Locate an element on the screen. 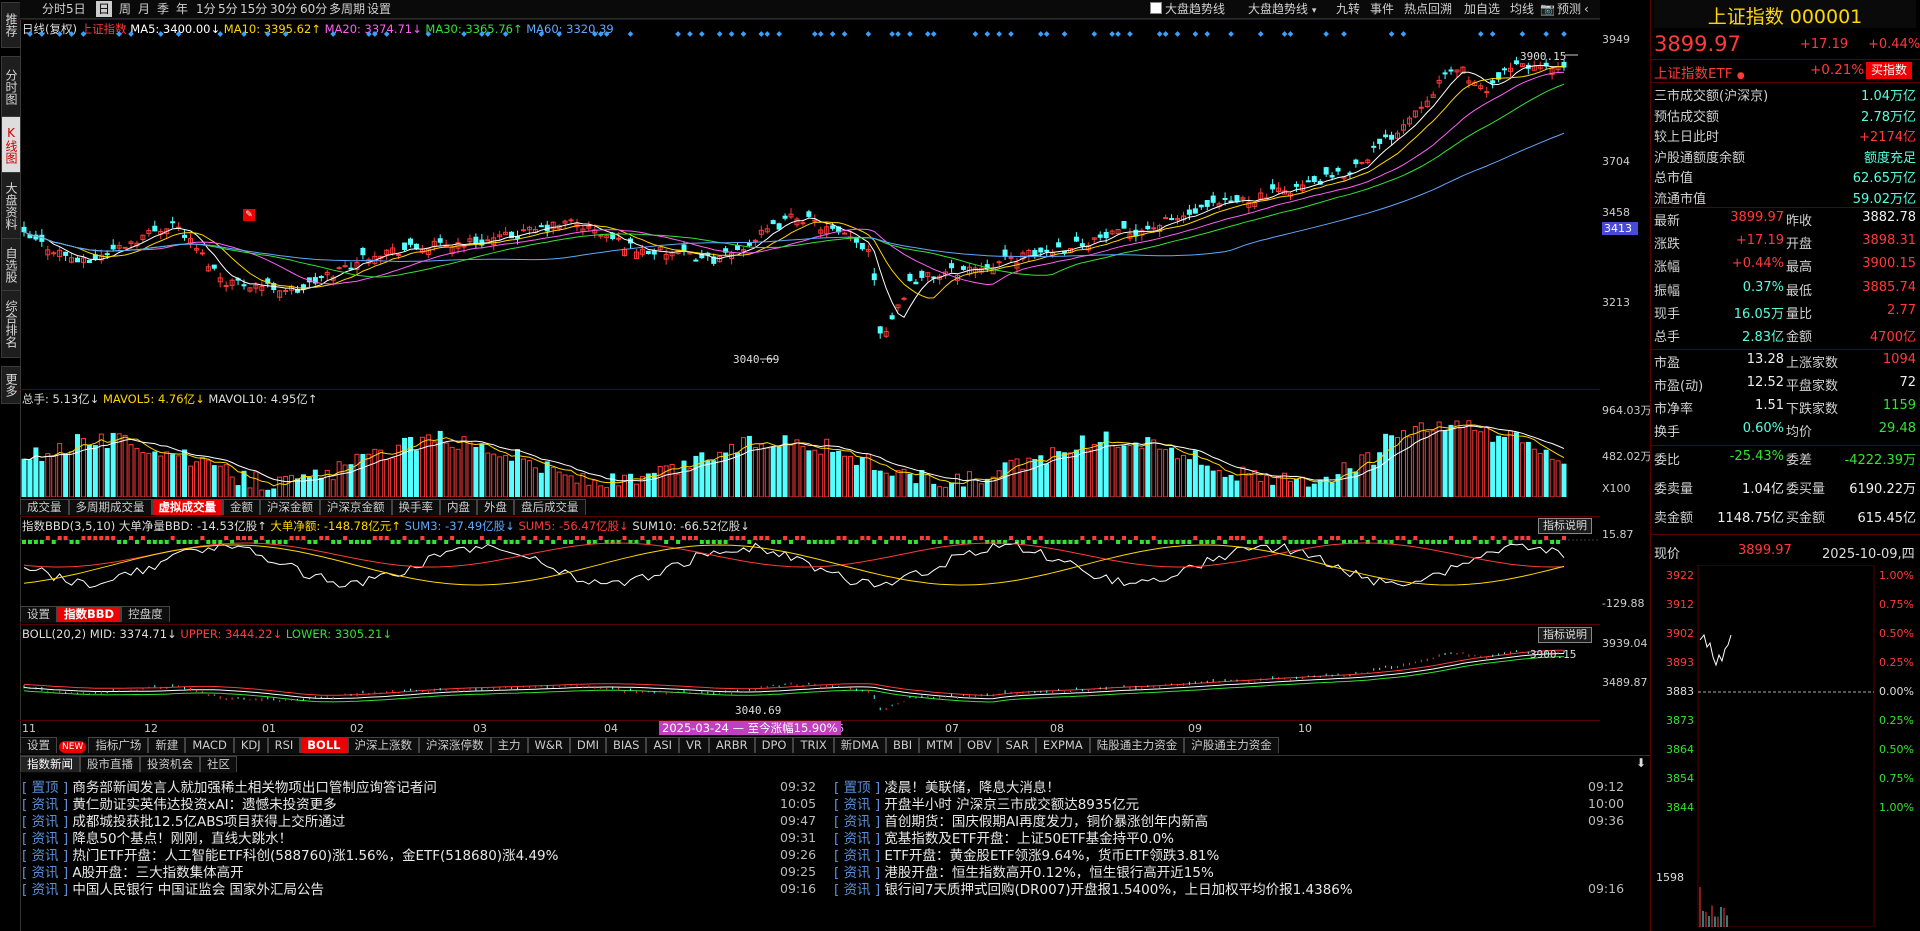  bbd-chart is located at coordinates (810, 567).